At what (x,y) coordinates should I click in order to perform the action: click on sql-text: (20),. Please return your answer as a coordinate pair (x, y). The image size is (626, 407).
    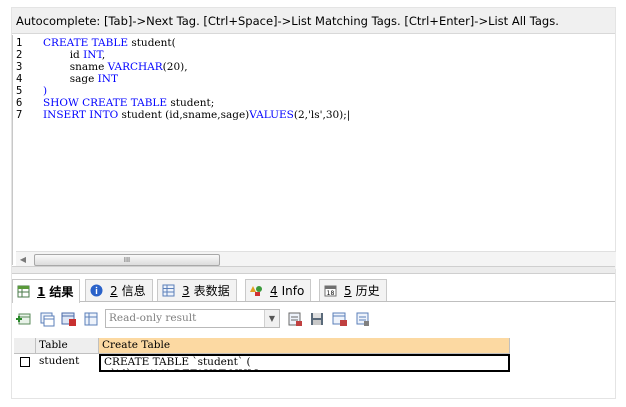
    Looking at the image, I should click on (175, 67).